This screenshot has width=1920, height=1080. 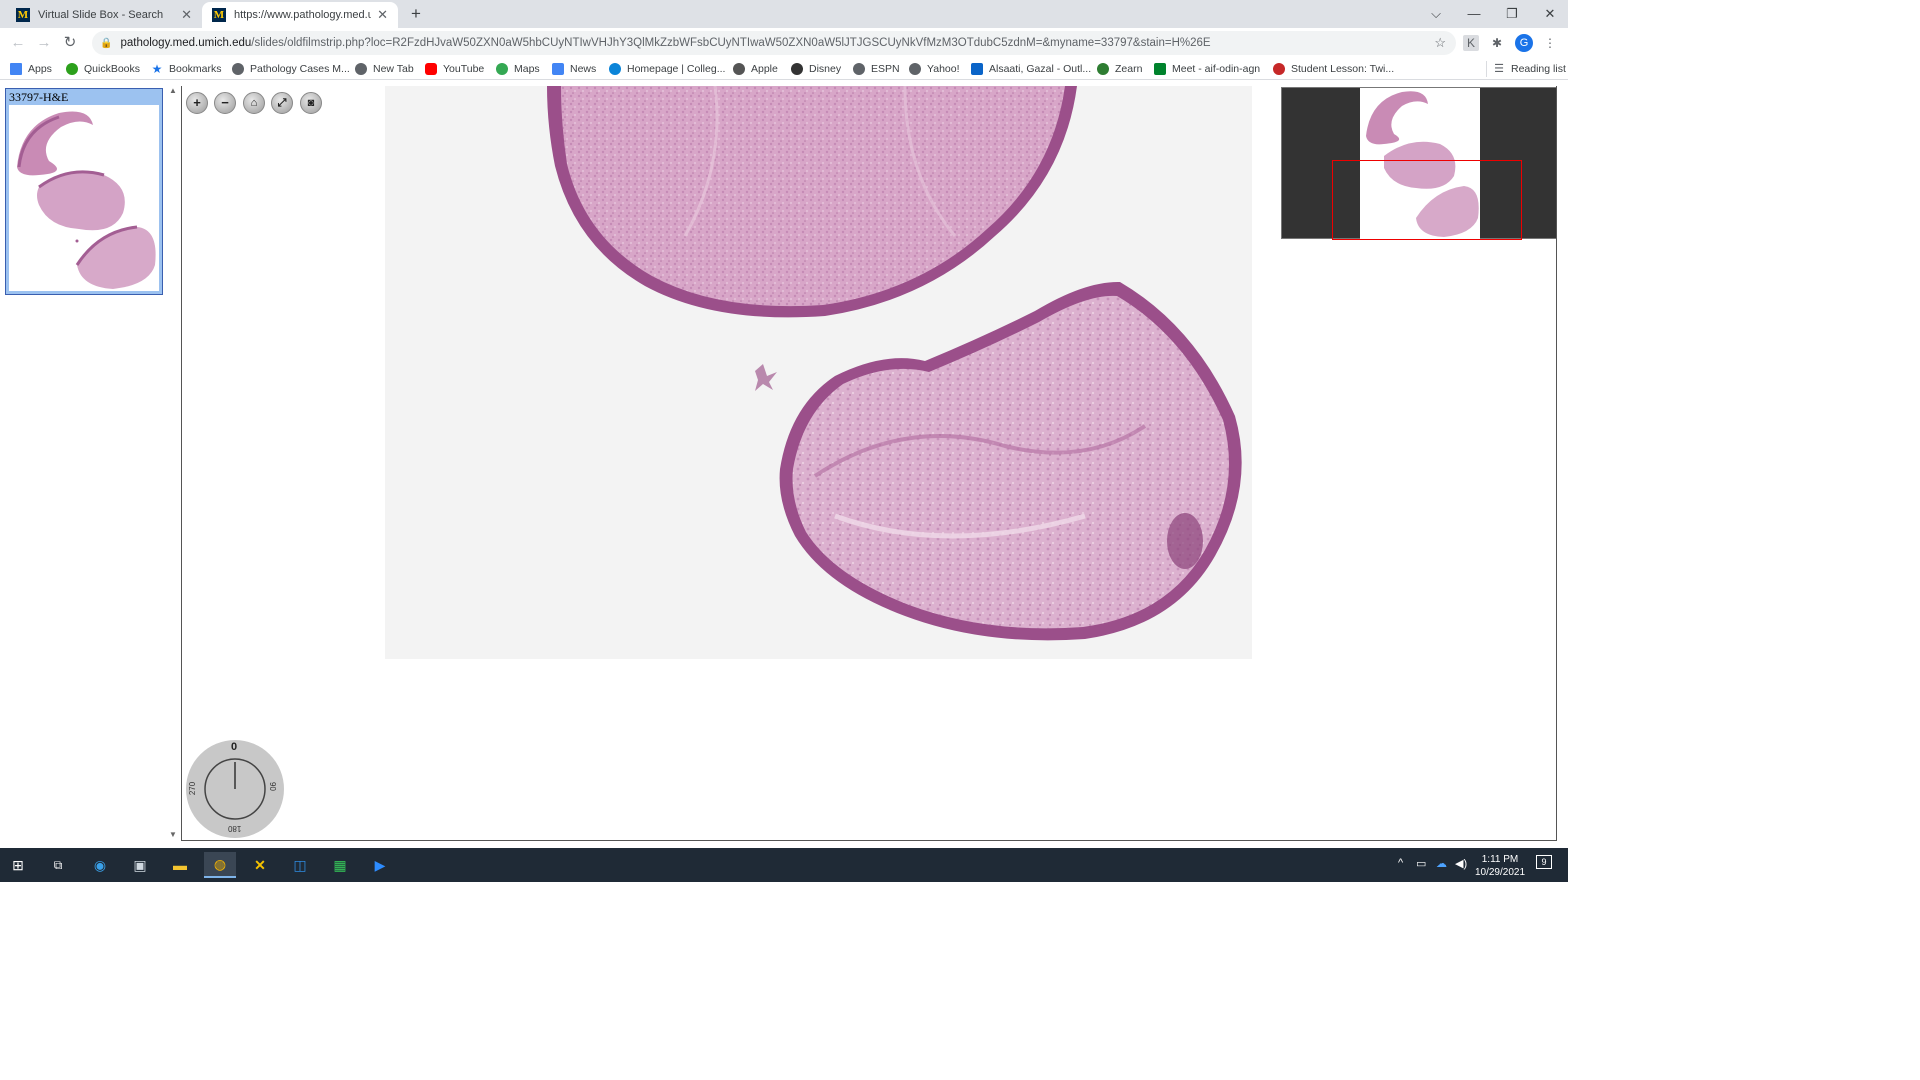 What do you see at coordinates (1526, 69) in the screenshot?
I see `reading-list-button: ☰ Reading list` at bounding box center [1526, 69].